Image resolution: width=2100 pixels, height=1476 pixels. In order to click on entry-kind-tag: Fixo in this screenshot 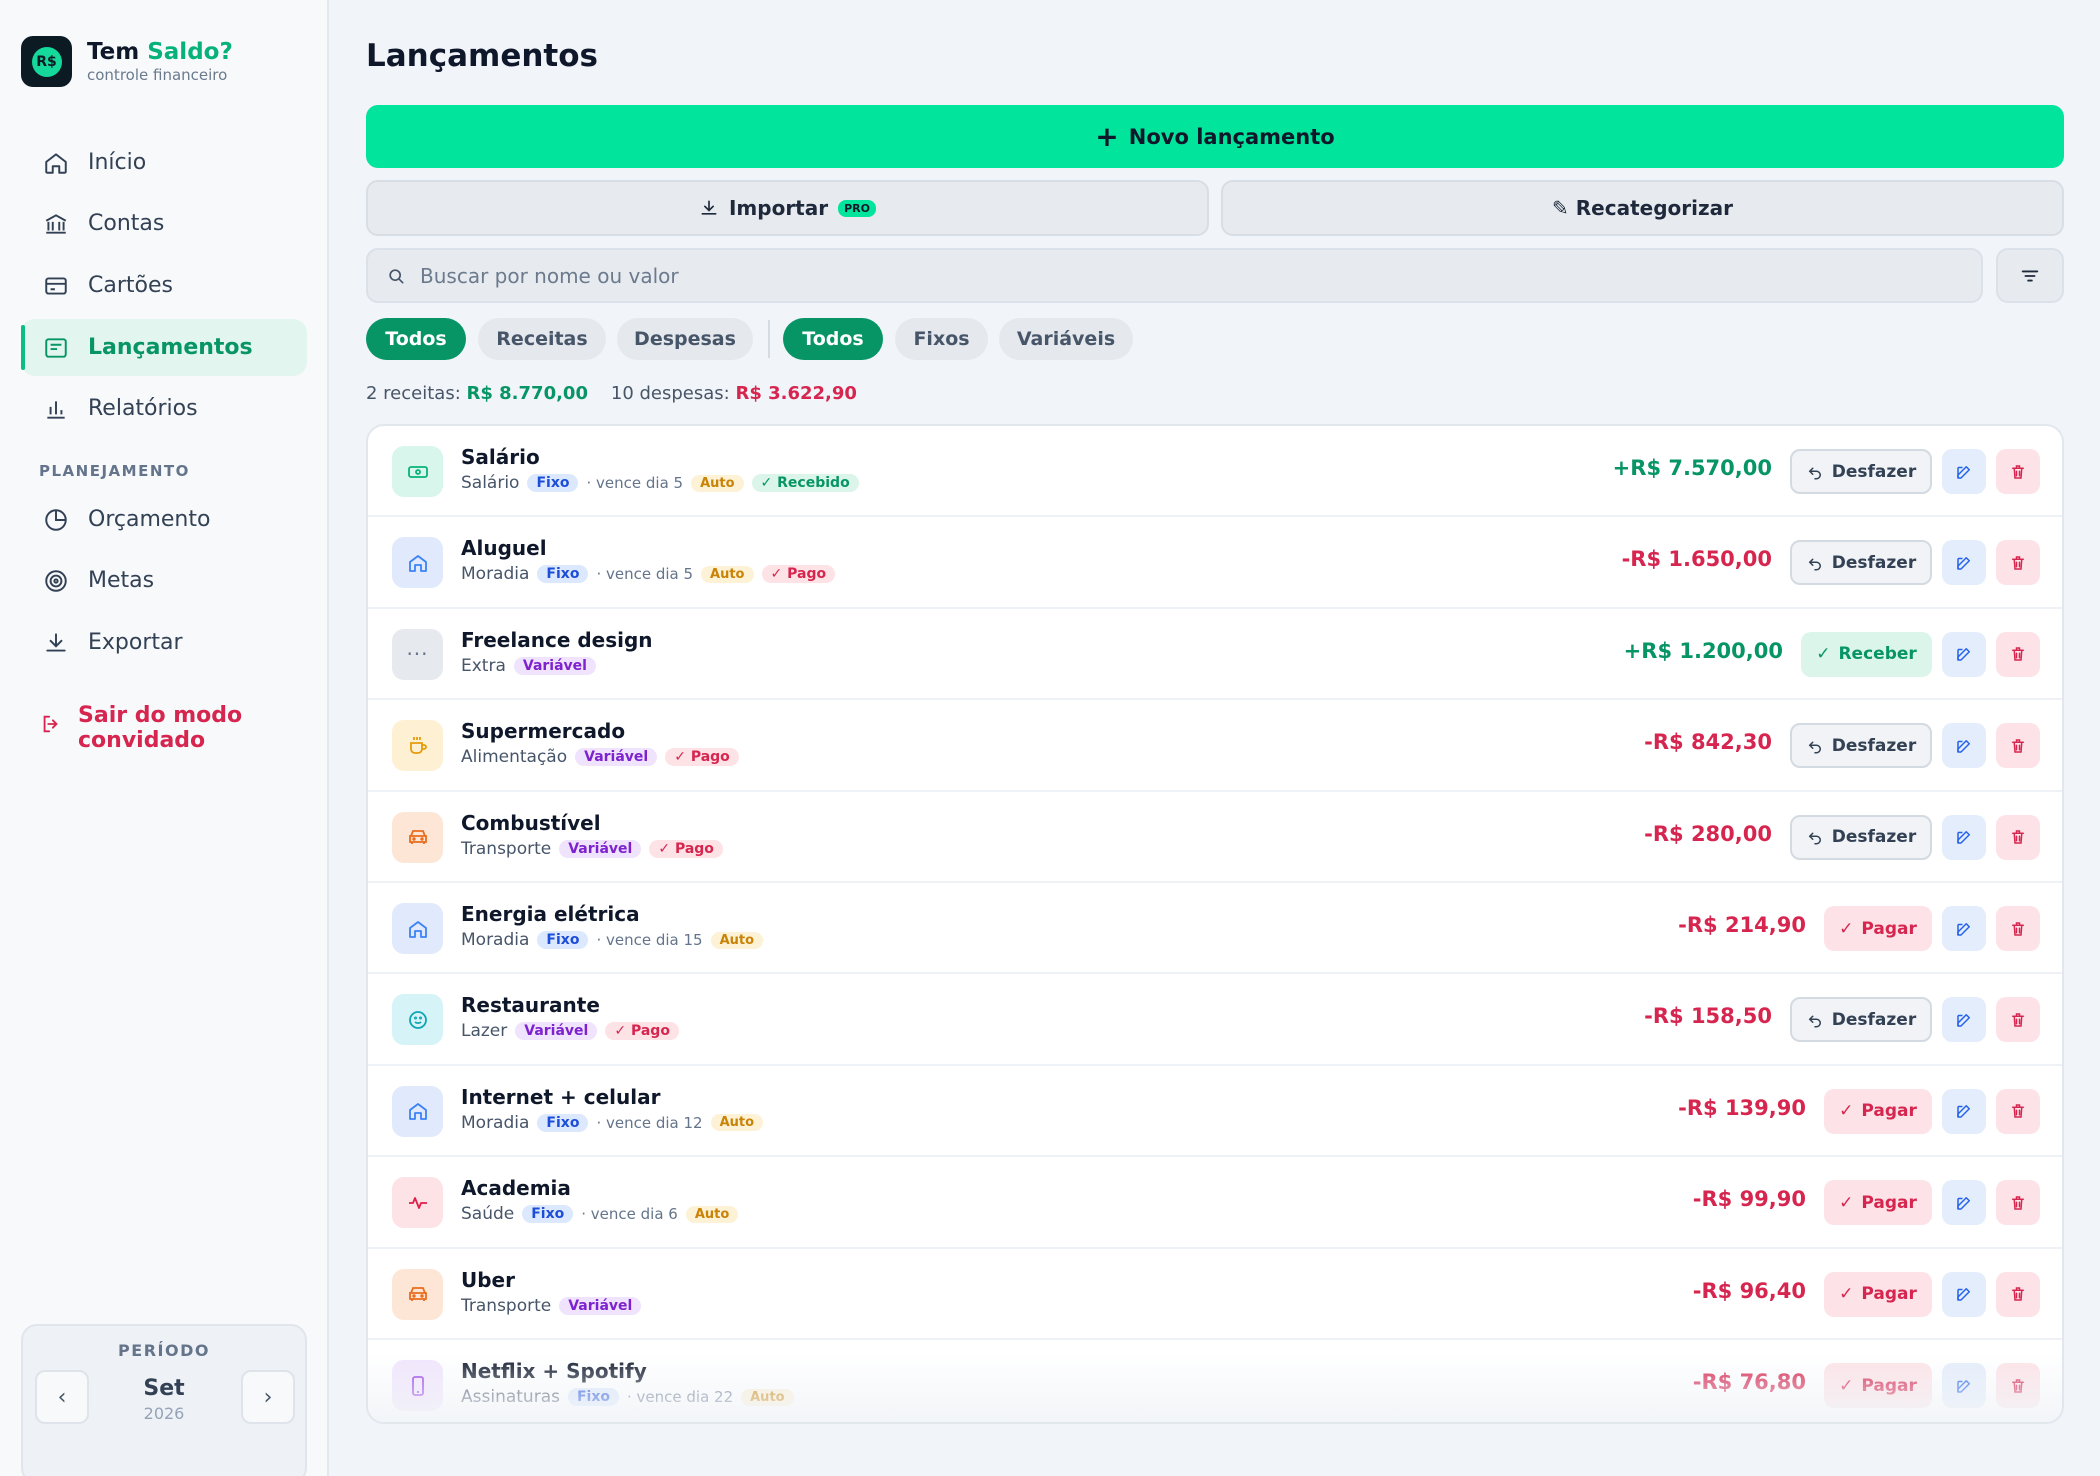, I will do `click(563, 574)`.